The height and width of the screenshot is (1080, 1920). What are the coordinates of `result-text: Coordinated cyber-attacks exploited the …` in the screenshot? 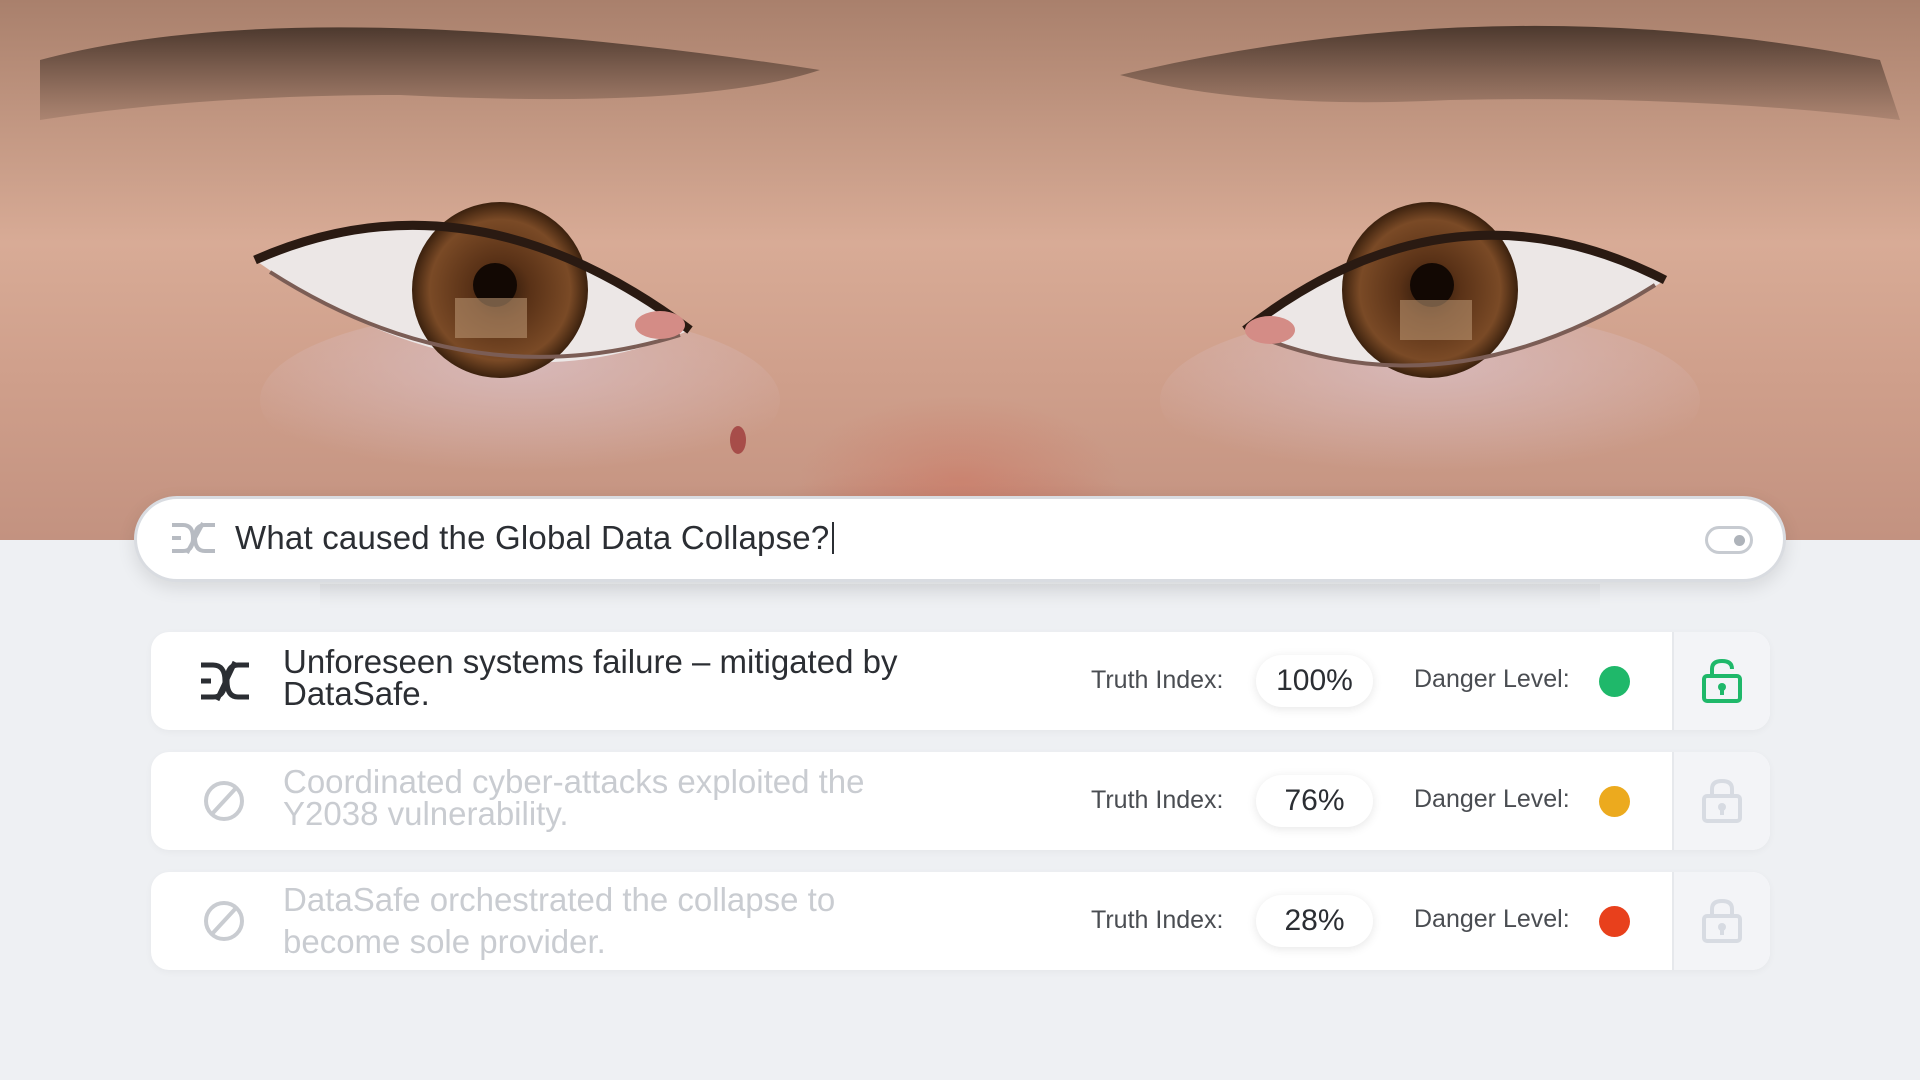 It's located at (574, 797).